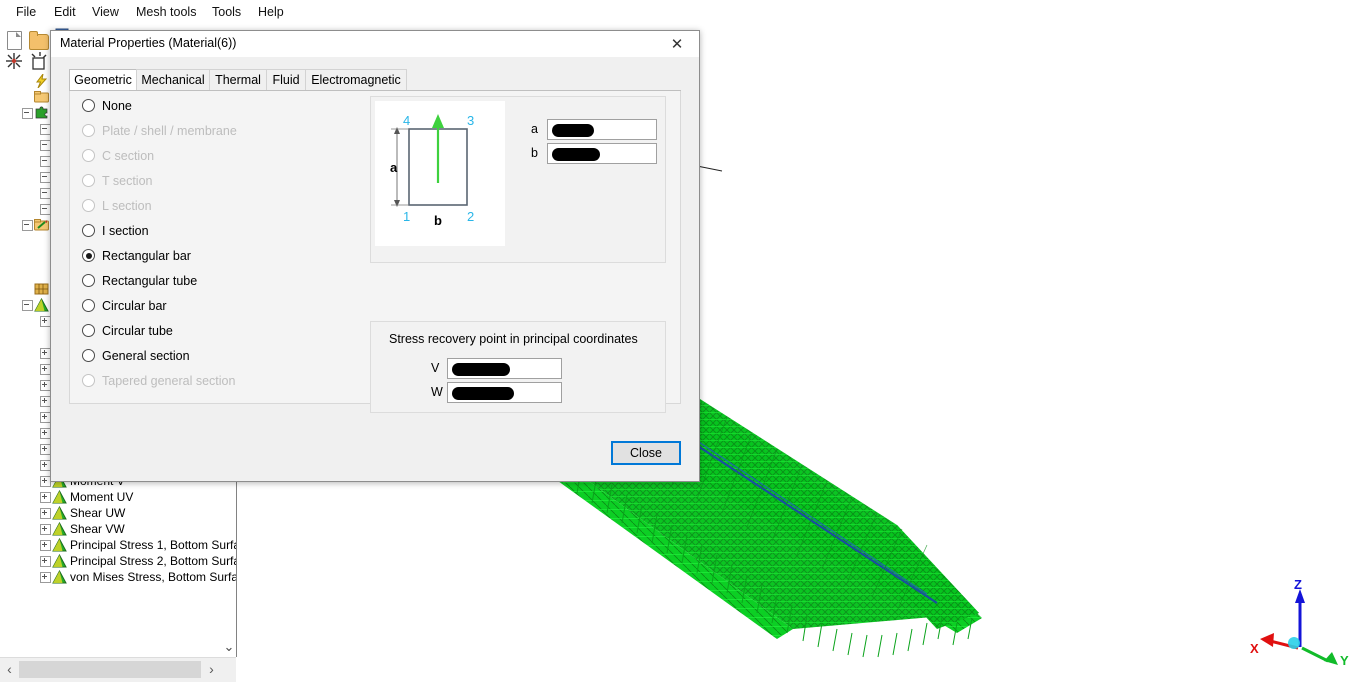 The image size is (1364, 682). Describe the element at coordinates (646, 453) in the screenshot. I see `close-button: Close` at that location.